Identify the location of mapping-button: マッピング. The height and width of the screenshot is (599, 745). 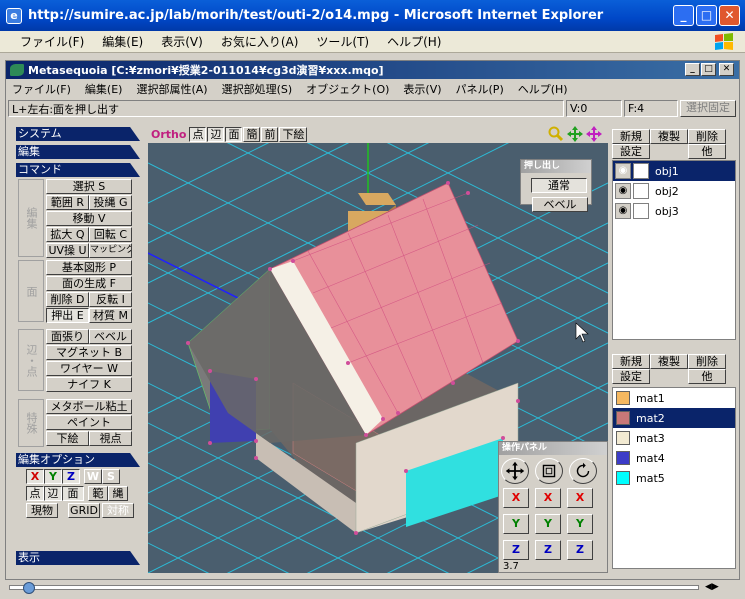
(110, 250).